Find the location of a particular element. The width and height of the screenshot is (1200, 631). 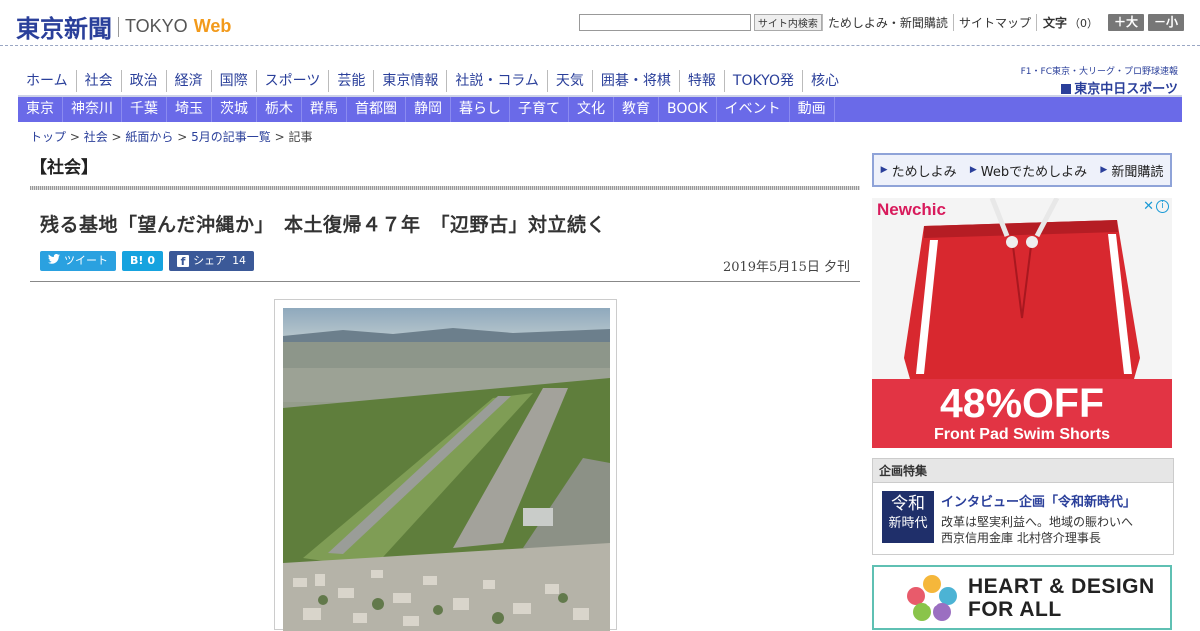

date-divider is located at coordinates (445, 281).